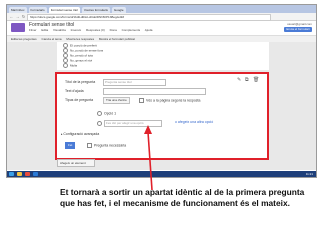  Describe the element at coordinates (148, 129) in the screenshot. I see `arrow-head` at that location.